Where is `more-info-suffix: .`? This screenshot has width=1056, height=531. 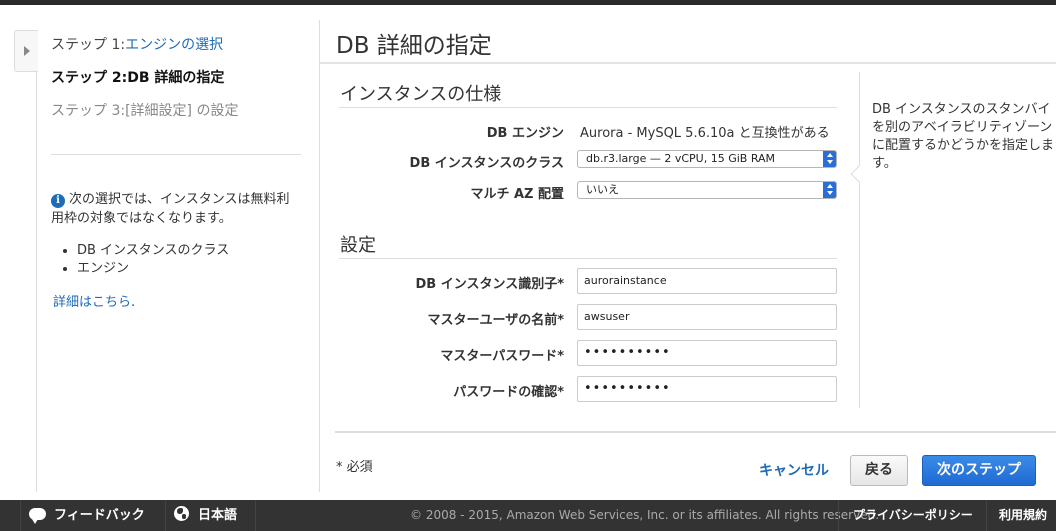
more-info-suffix: . is located at coordinates (133, 302).